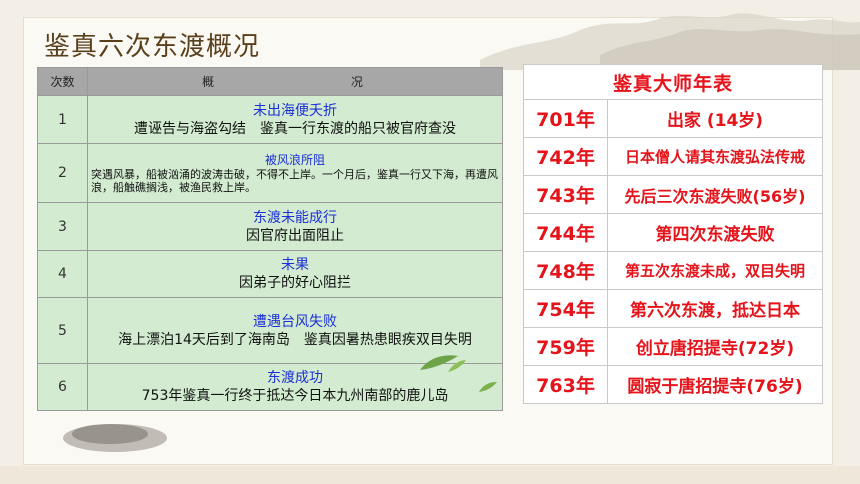 The width and height of the screenshot is (860, 484). What do you see at coordinates (565, 232) in the screenshot?
I see `chronology-year: 744年` at bounding box center [565, 232].